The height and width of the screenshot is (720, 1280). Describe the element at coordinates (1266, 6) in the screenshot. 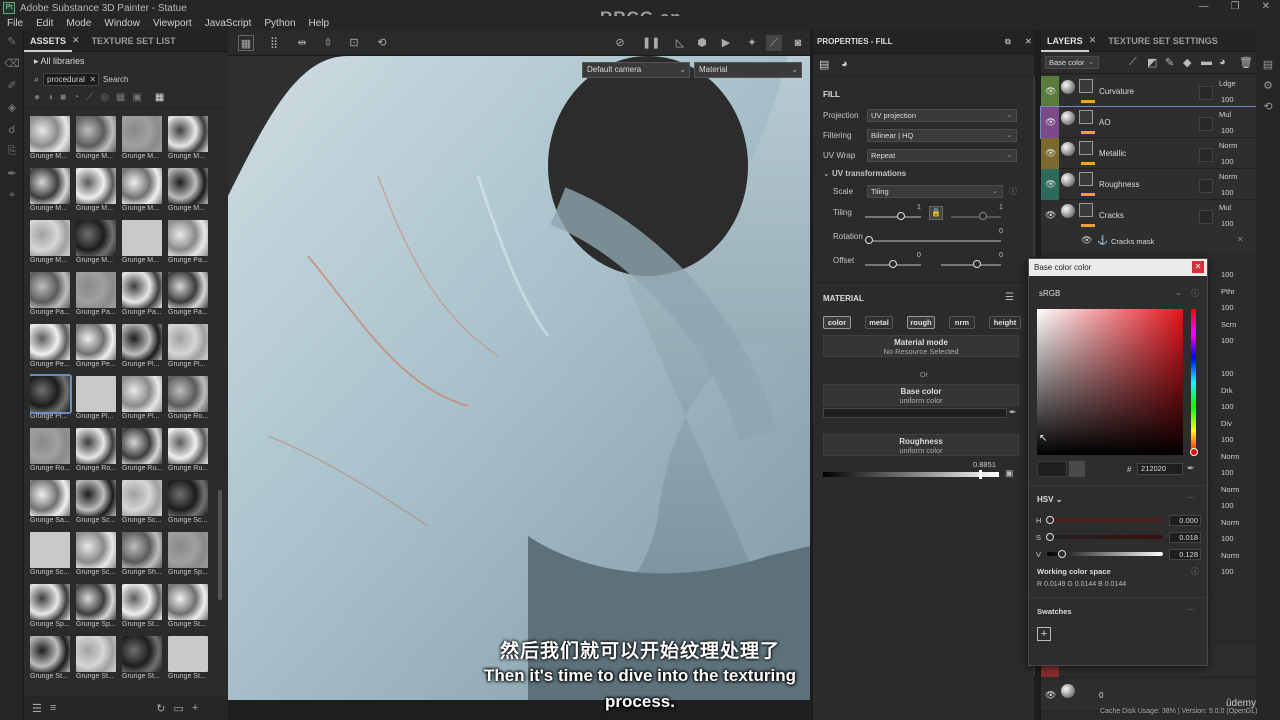

I see `close-window-button: ✕` at that location.